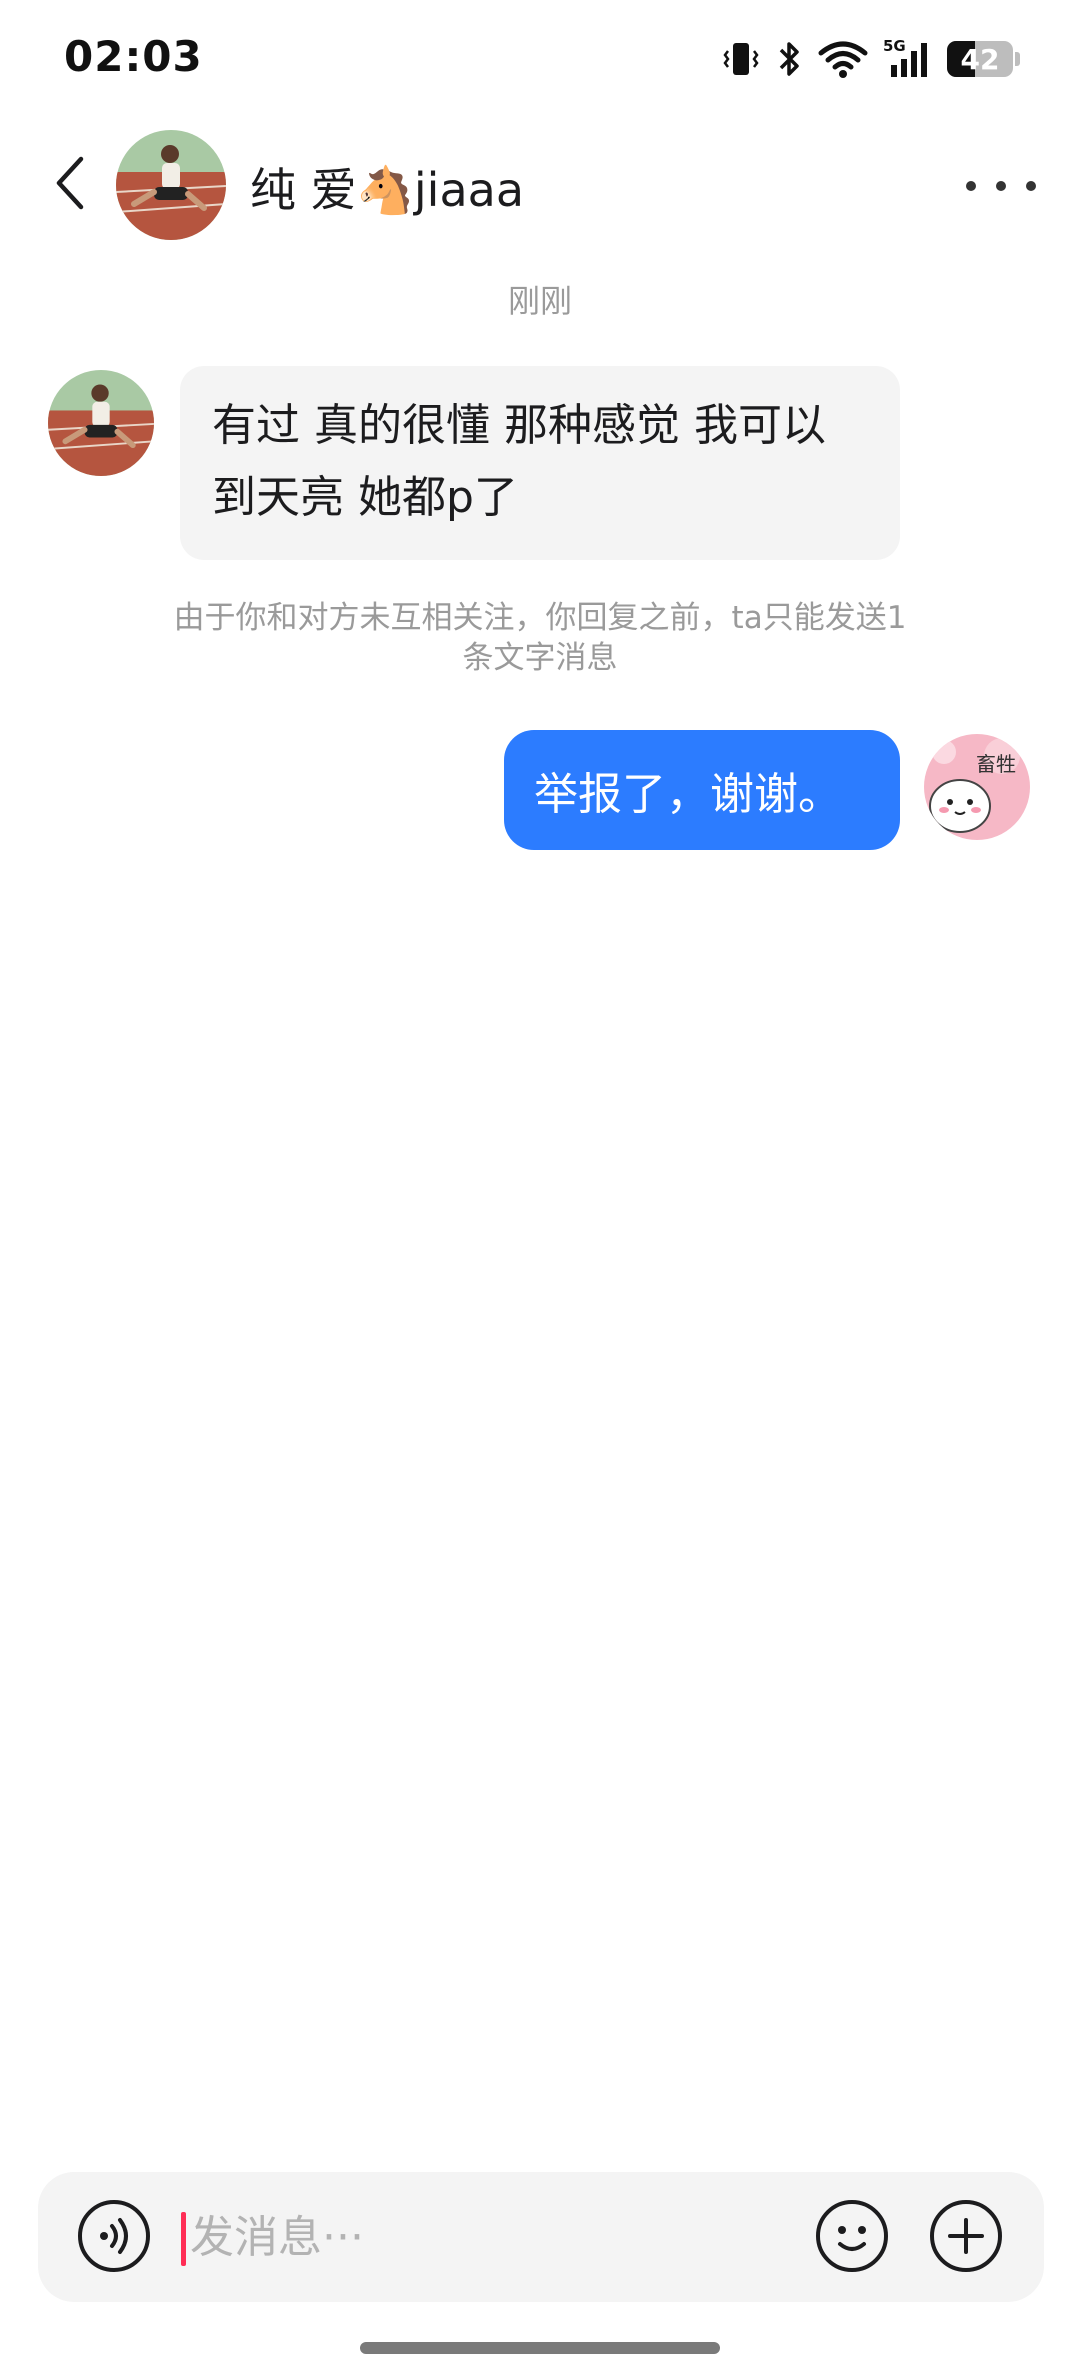 This screenshot has width=1080, height=2376. I want to click on status-bar: 02:03 5G 42, so click(540, 59).